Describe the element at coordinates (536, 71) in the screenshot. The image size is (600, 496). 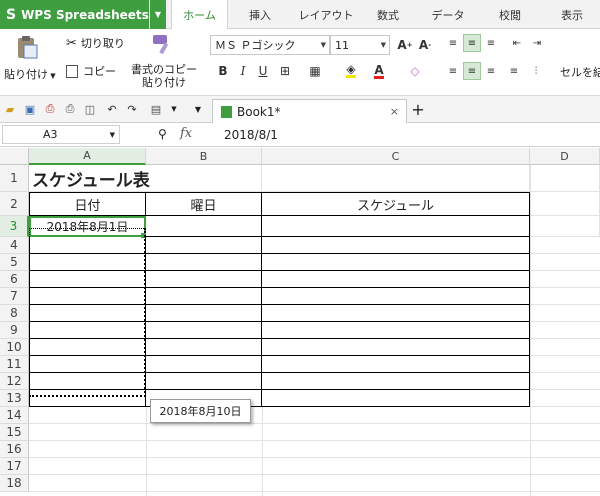
I see `distributed-icon: ⫶` at that location.